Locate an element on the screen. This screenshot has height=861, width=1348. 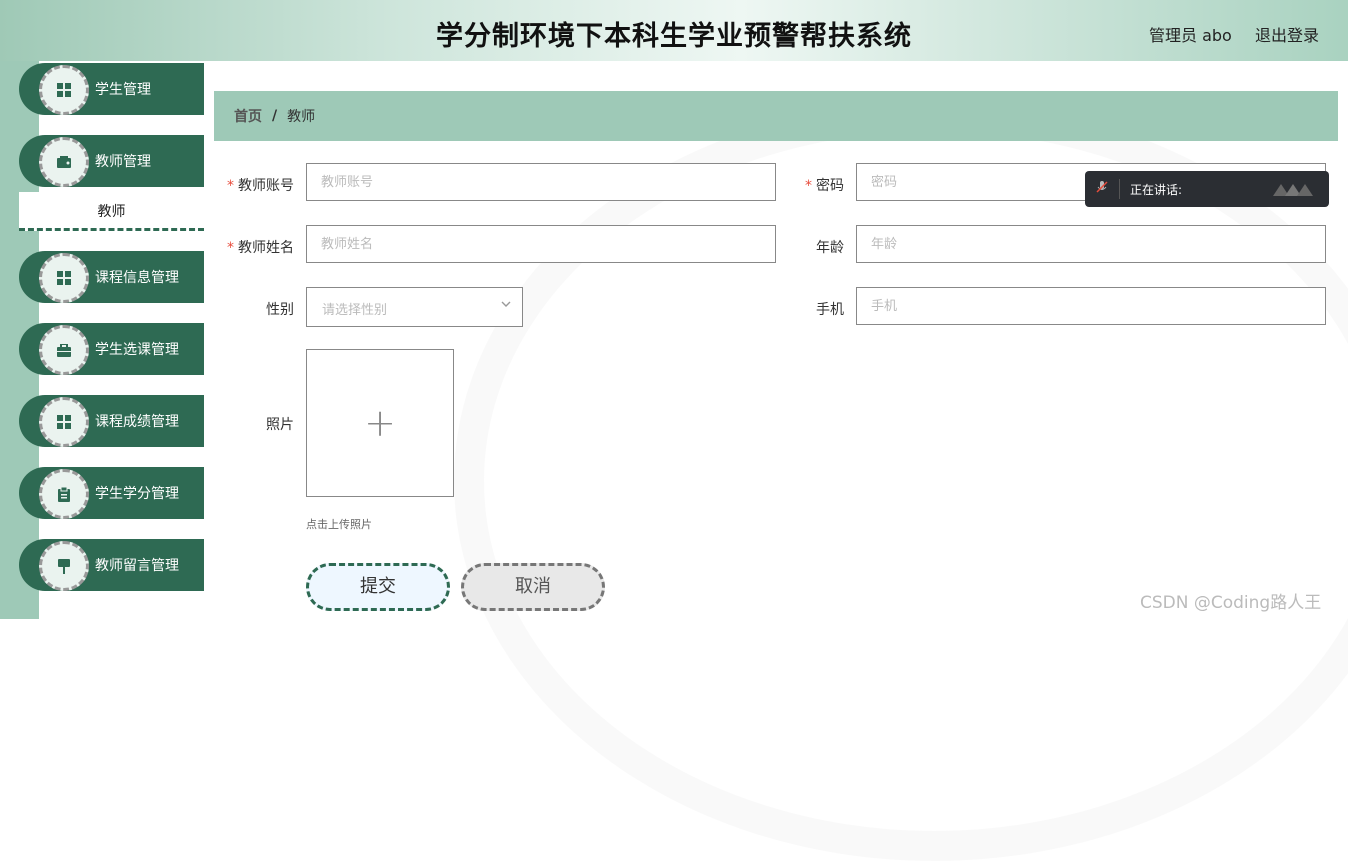
sidebar-item-teacher-management: 教师管理 is located at coordinates (111, 161).